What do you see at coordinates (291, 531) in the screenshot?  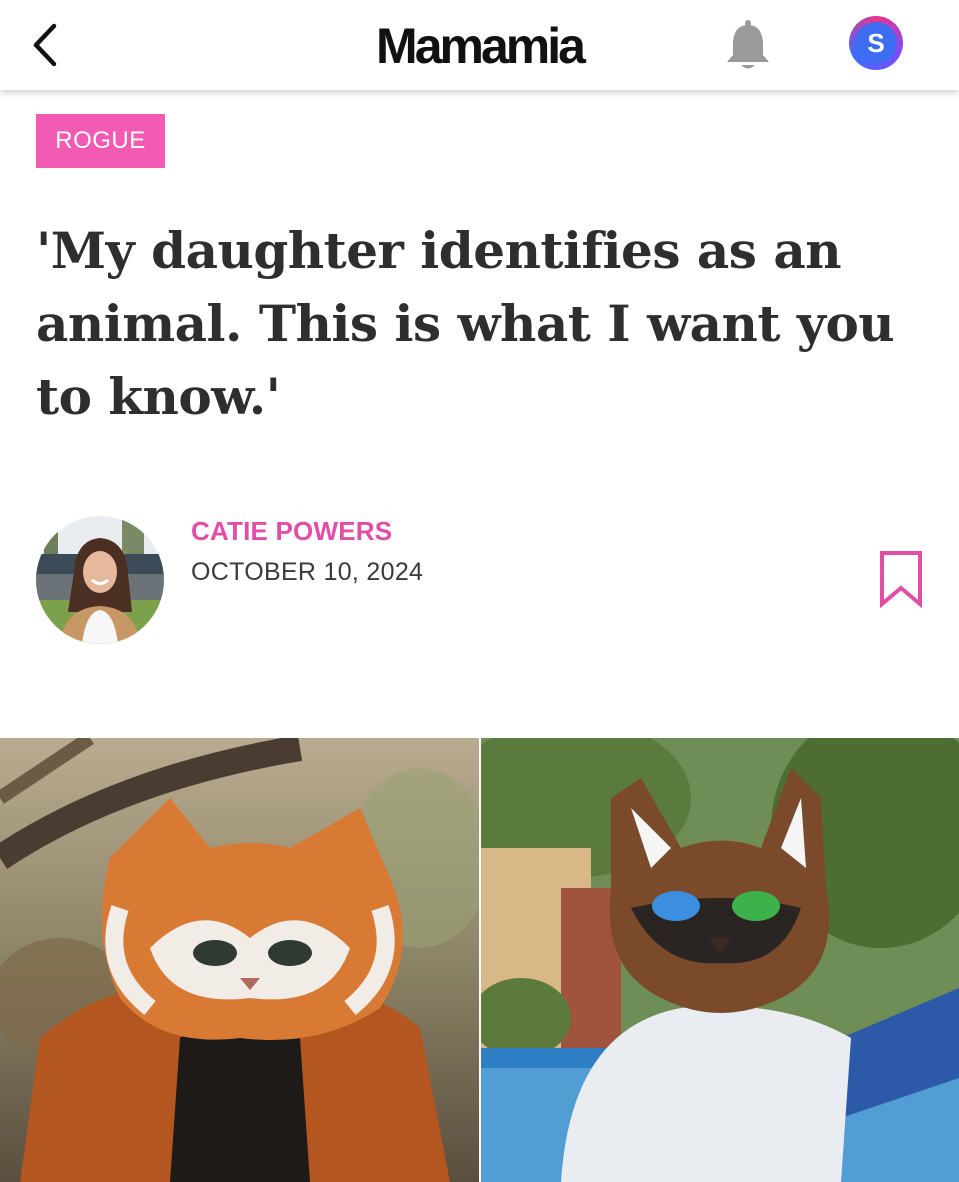 I see `author-name: CATIE POWERS` at bounding box center [291, 531].